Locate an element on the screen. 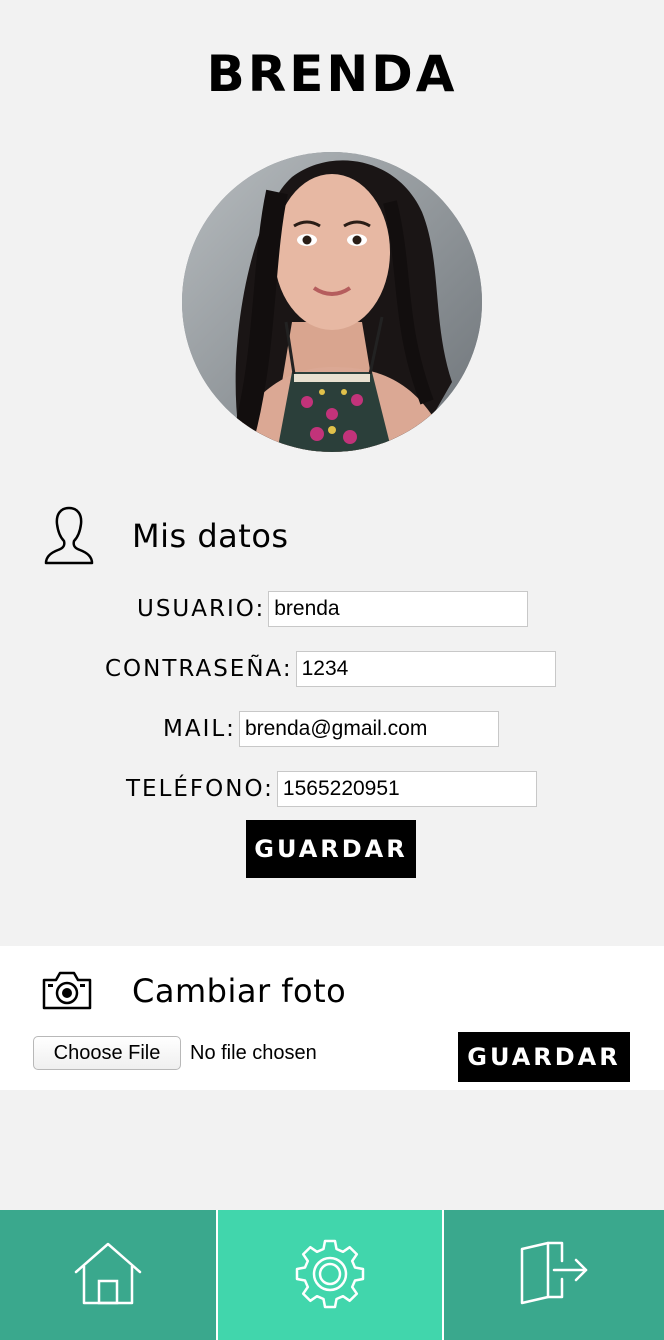 This screenshot has height=1340, width=664. cambiar-foto-header: Cambiar foto is located at coordinates (193, 991).